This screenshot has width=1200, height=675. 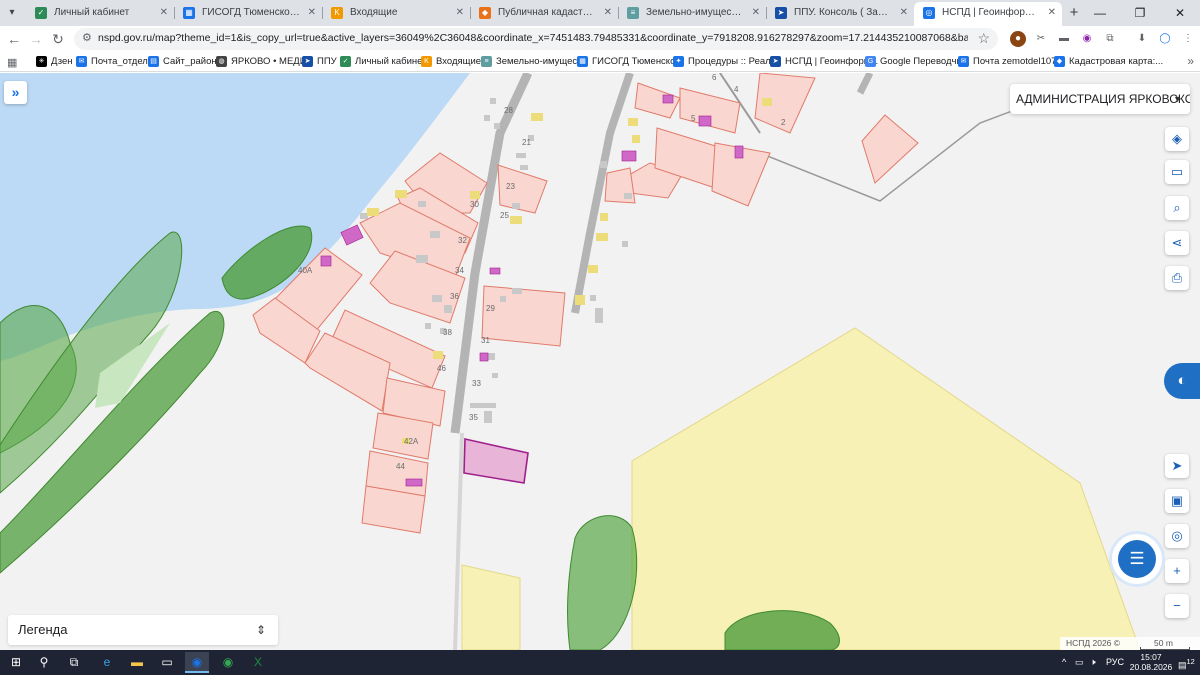 I want to click on bookmarks-overflow-icon: », so click(x=1190, y=61).